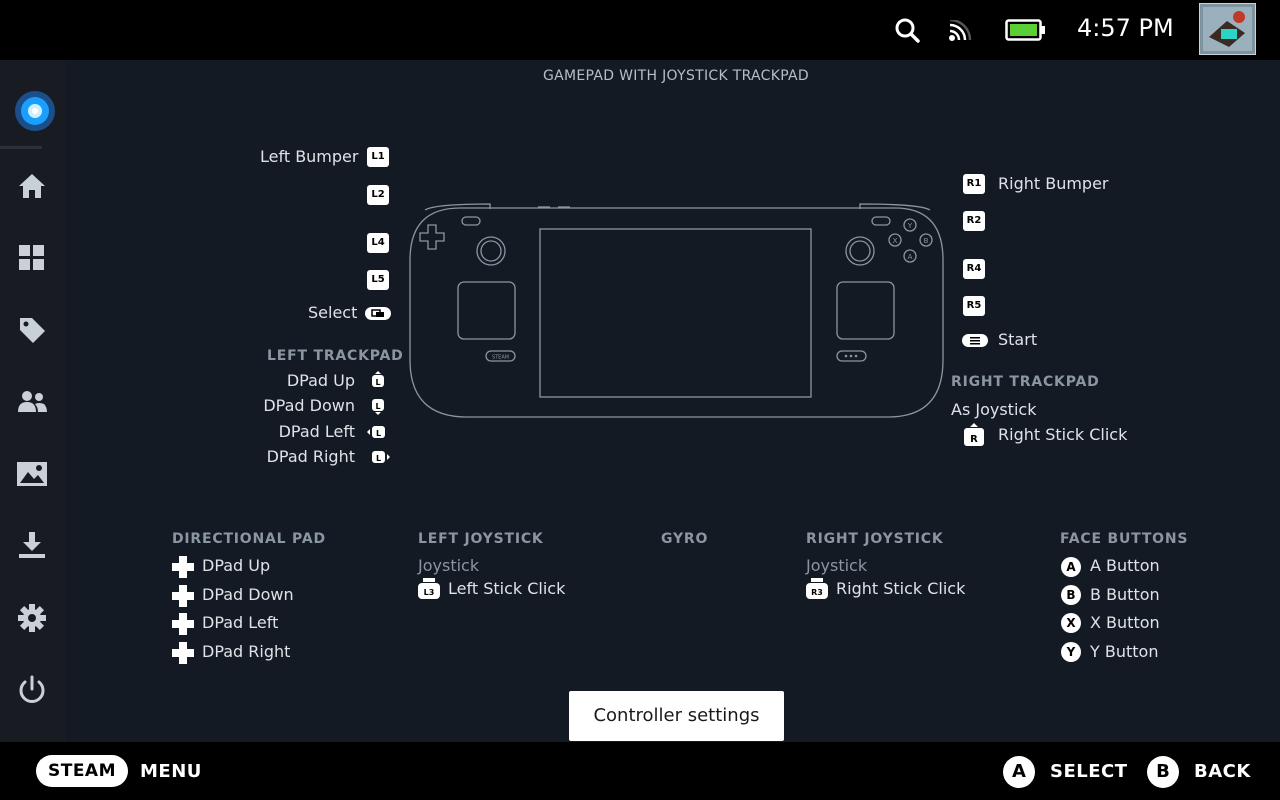  I want to click on user-avatar-icon, so click(1227, 29).